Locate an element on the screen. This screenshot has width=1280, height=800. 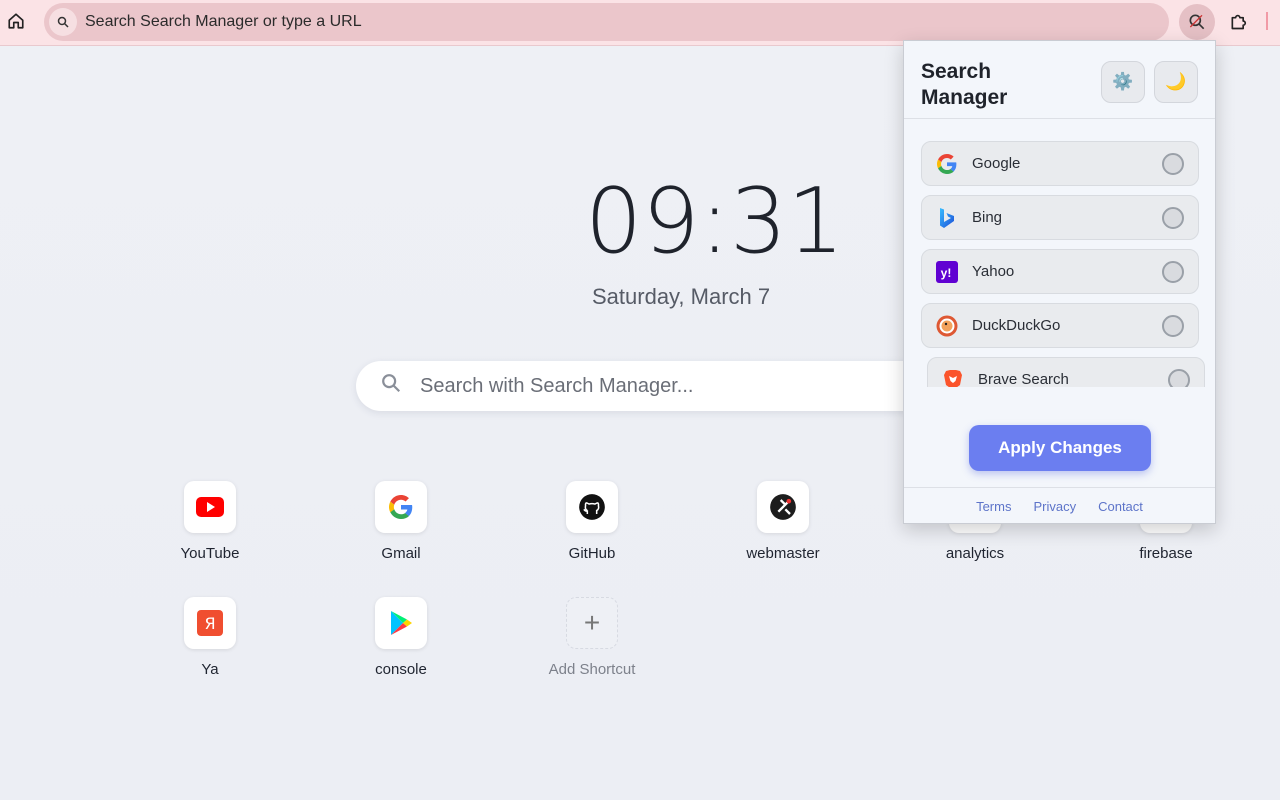
home-button is located at coordinates (16, 21).